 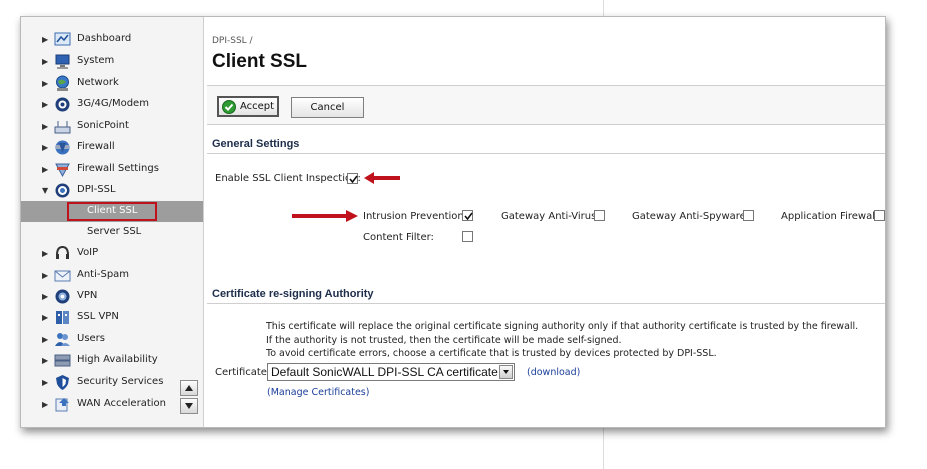 I want to click on sidebar-item-label: System, so click(x=96, y=60).